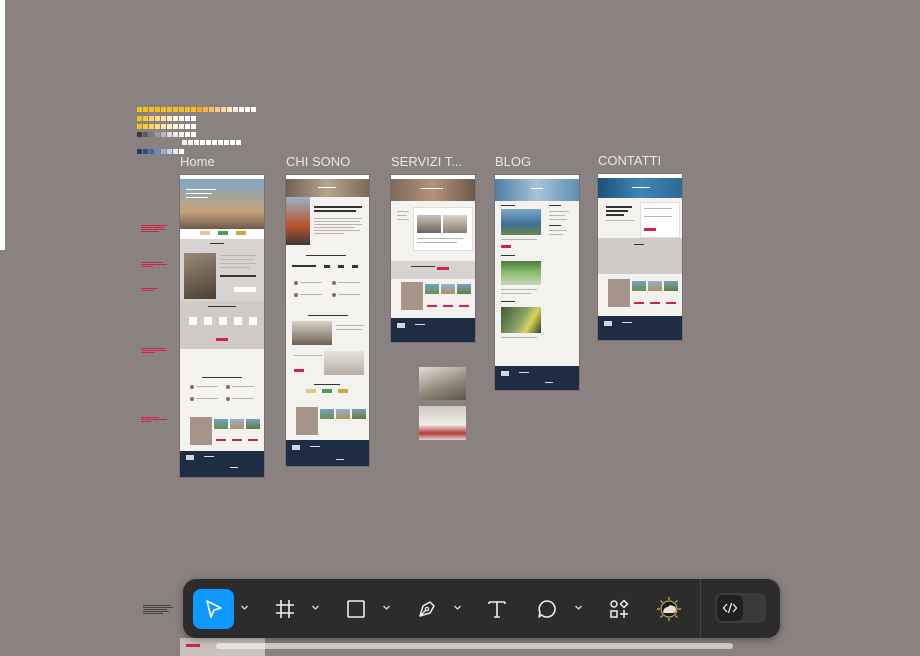 The image size is (920, 656). What do you see at coordinates (619, 609) in the screenshot?
I see `assets-tool-button` at bounding box center [619, 609].